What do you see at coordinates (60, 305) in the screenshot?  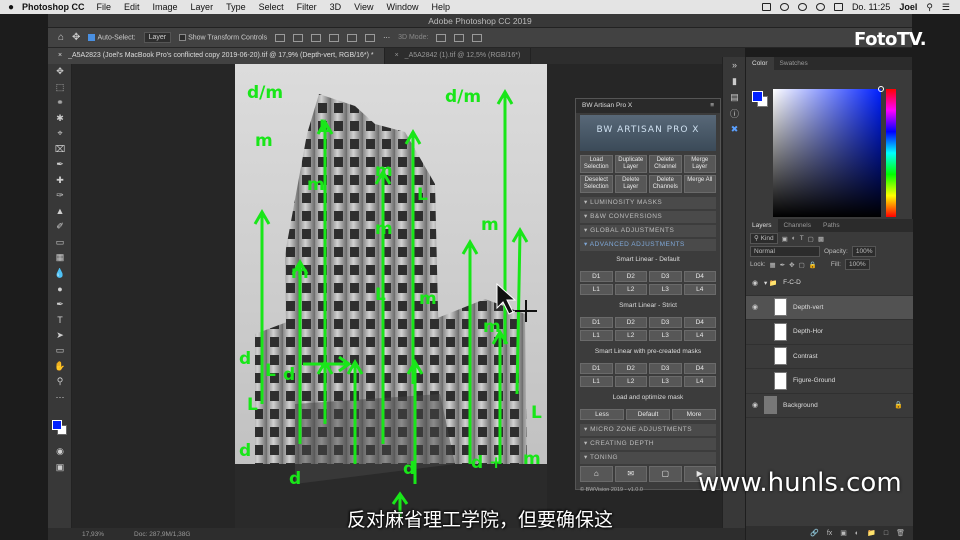 I see `pen-tool: ✒` at bounding box center [60, 305].